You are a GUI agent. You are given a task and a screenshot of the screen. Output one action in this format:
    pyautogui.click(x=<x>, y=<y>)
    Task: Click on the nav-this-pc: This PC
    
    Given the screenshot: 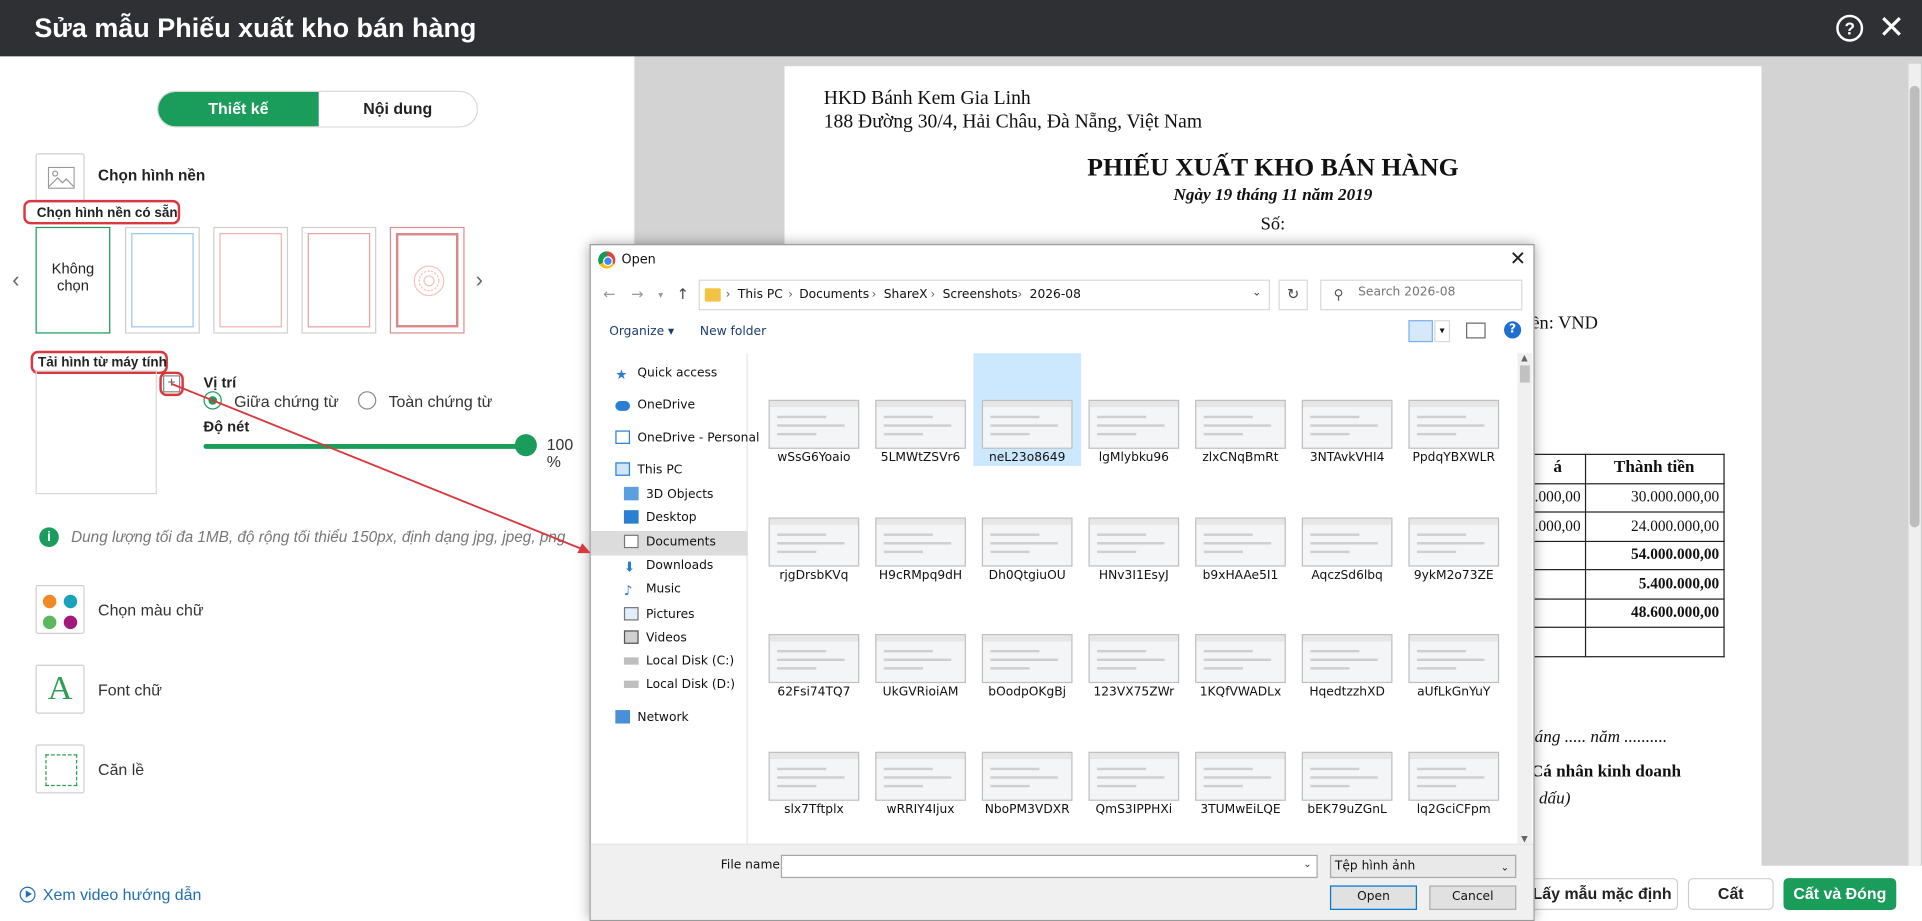 What is the action you would take?
    pyautogui.click(x=648, y=473)
    